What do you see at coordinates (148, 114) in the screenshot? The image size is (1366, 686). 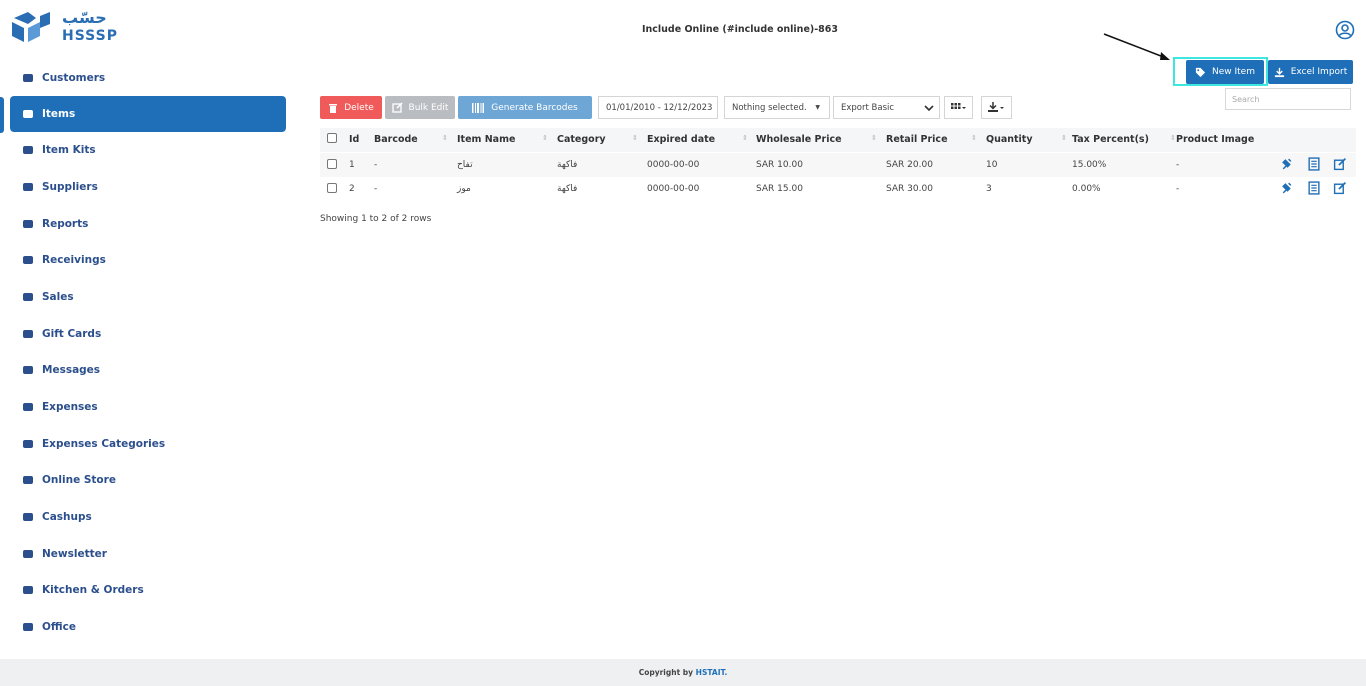 I see `sidebar-item-items: Items` at bounding box center [148, 114].